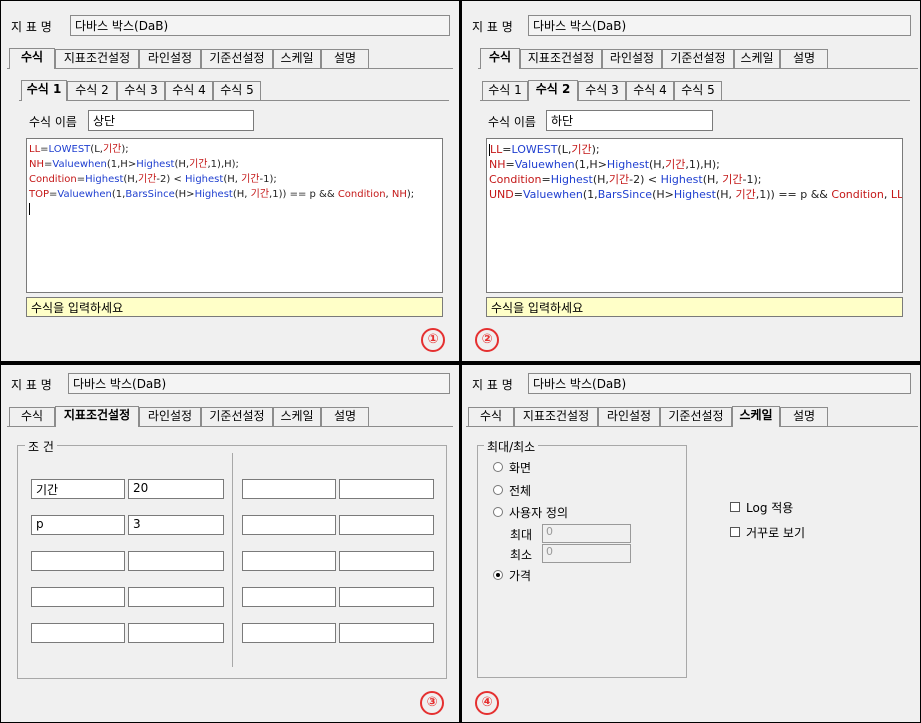 This screenshot has width=921, height=723. I want to click on condition-name-input: 기간, so click(78, 489).